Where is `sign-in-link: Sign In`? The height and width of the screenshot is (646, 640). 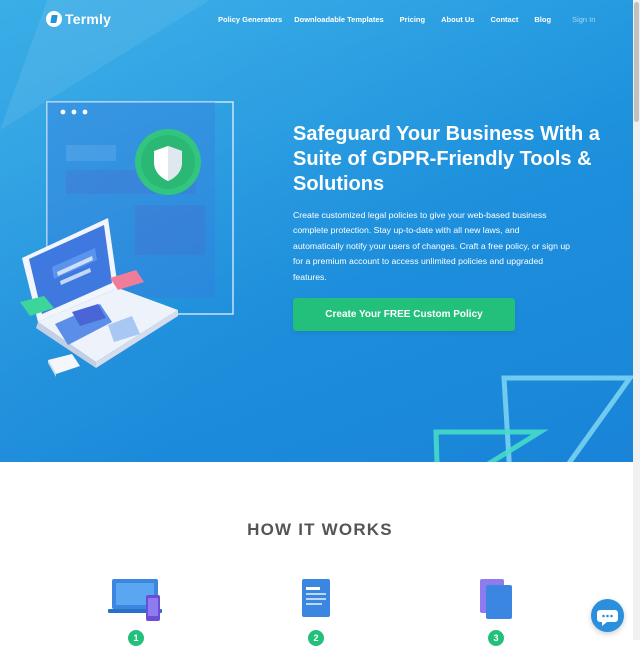
sign-in-link: Sign In is located at coordinates (583, 19).